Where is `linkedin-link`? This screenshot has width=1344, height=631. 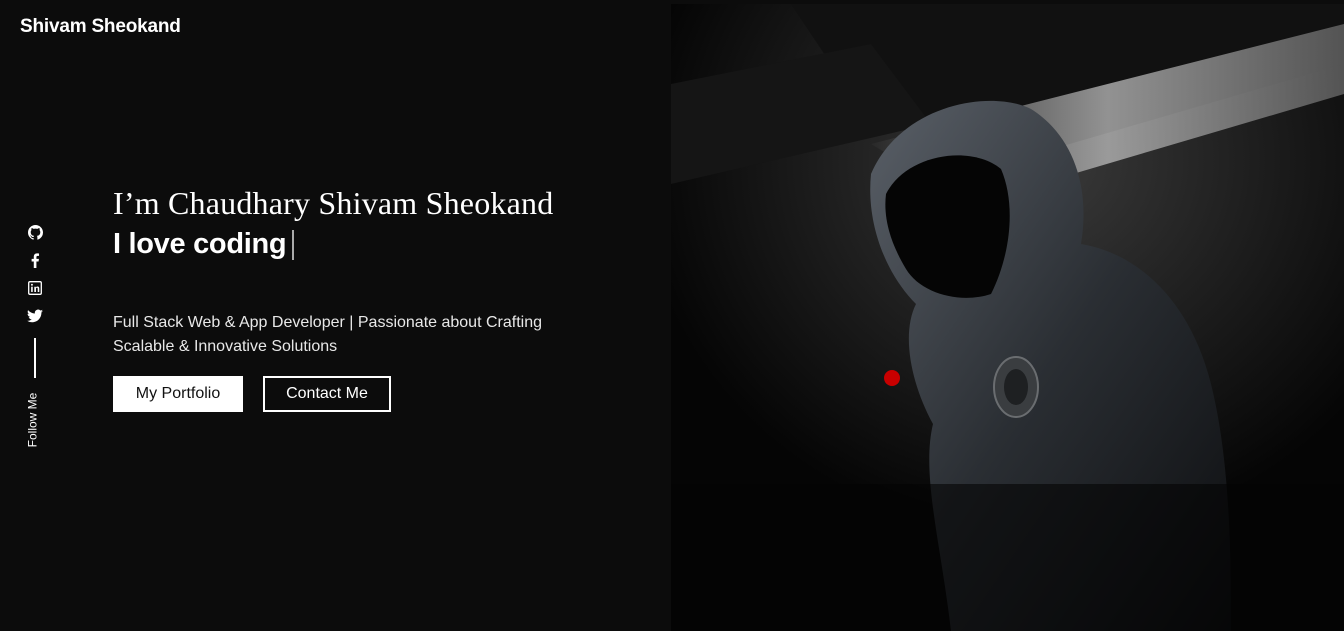 linkedin-link is located at coordinates (35, 288).